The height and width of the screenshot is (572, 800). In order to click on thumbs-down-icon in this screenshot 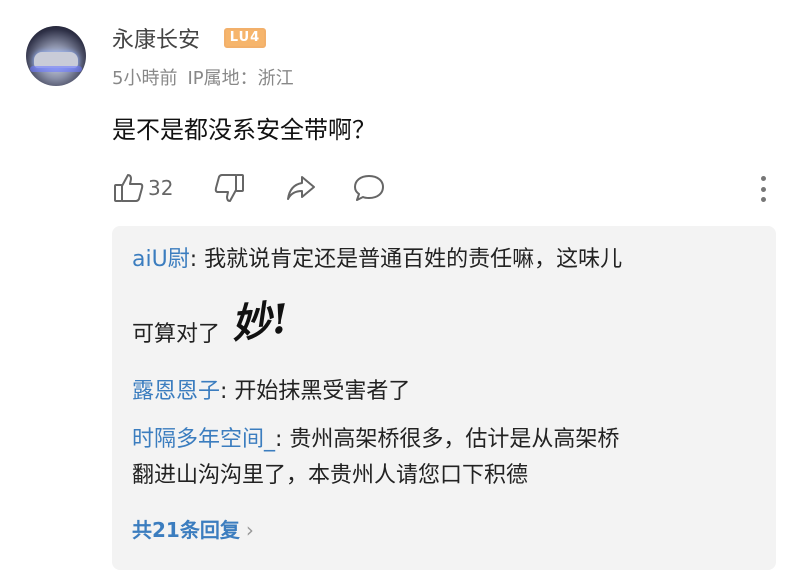, I will do `click(229, 188)`.